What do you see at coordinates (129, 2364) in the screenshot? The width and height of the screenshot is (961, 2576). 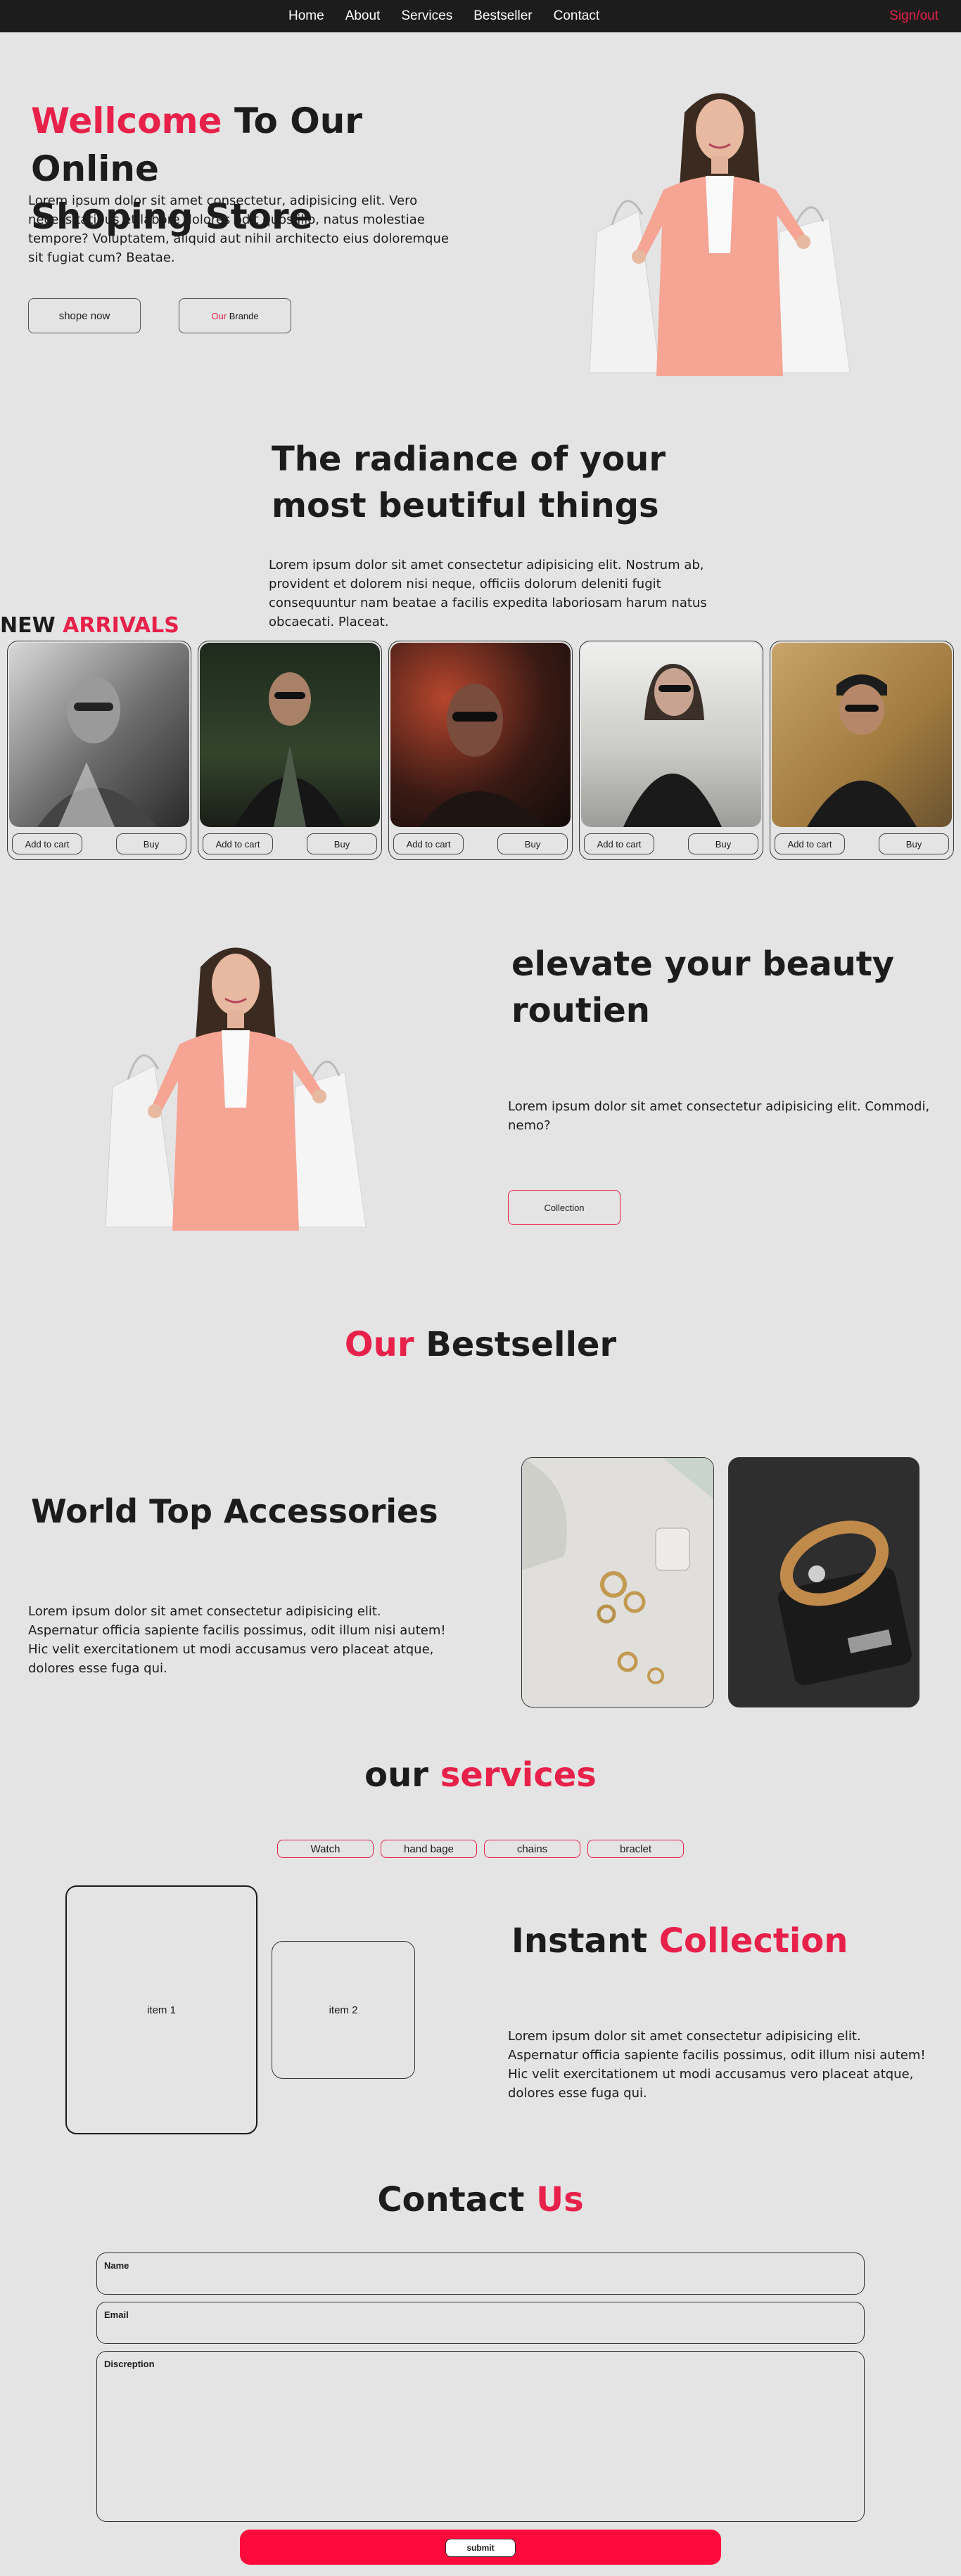 I see `description-field-label: Discreption` at bounding box center [129, 2364].